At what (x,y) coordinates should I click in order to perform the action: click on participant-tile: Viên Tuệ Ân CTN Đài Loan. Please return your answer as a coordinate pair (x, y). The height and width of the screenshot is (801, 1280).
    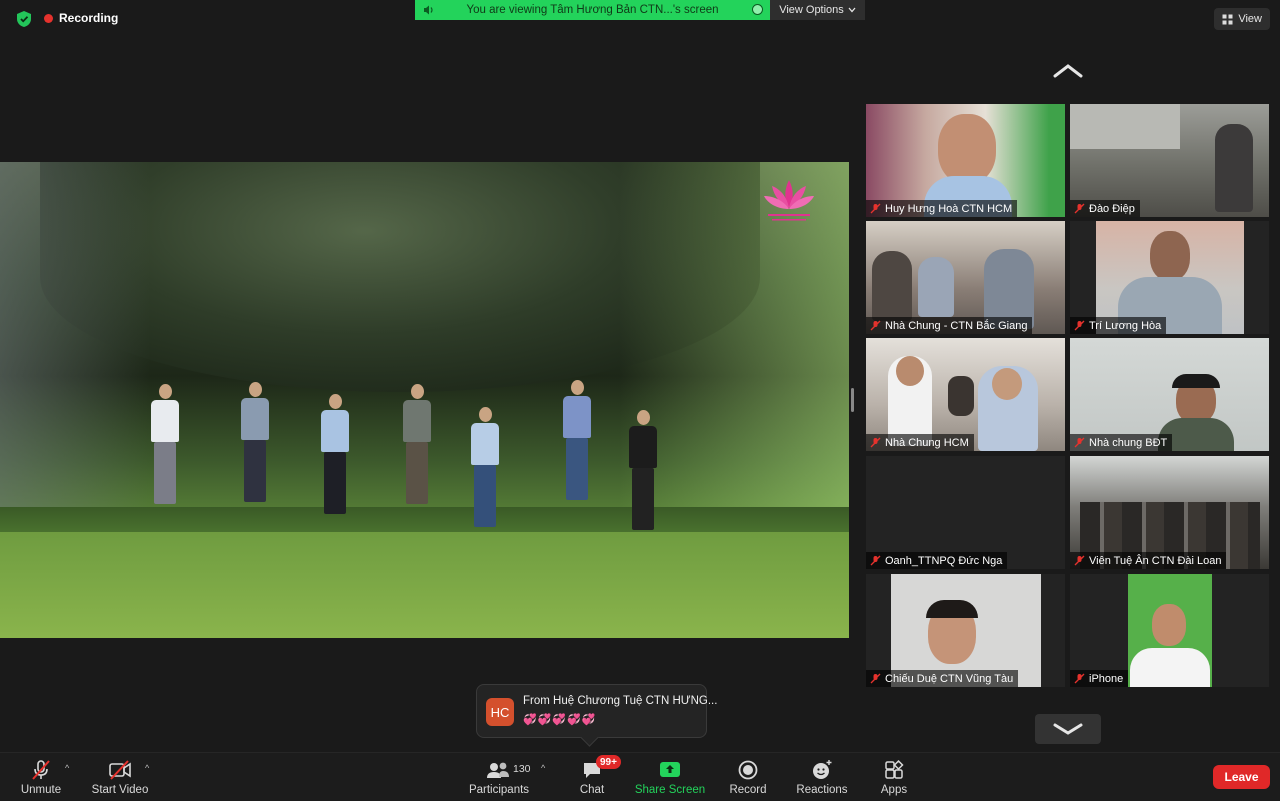
    Looking at the image, I should click on (1169, 512).